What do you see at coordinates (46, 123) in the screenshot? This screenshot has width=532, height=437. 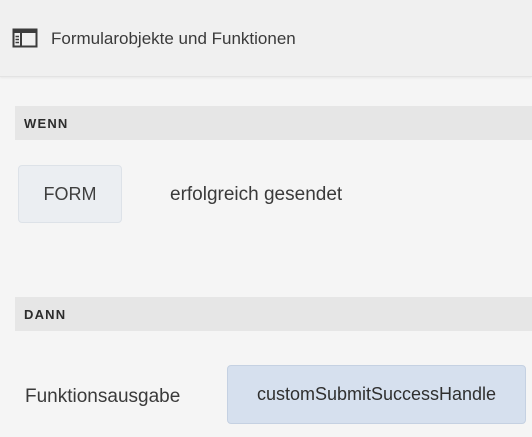 I see `when-section-label: WENN` at bounding box center [46, 123].